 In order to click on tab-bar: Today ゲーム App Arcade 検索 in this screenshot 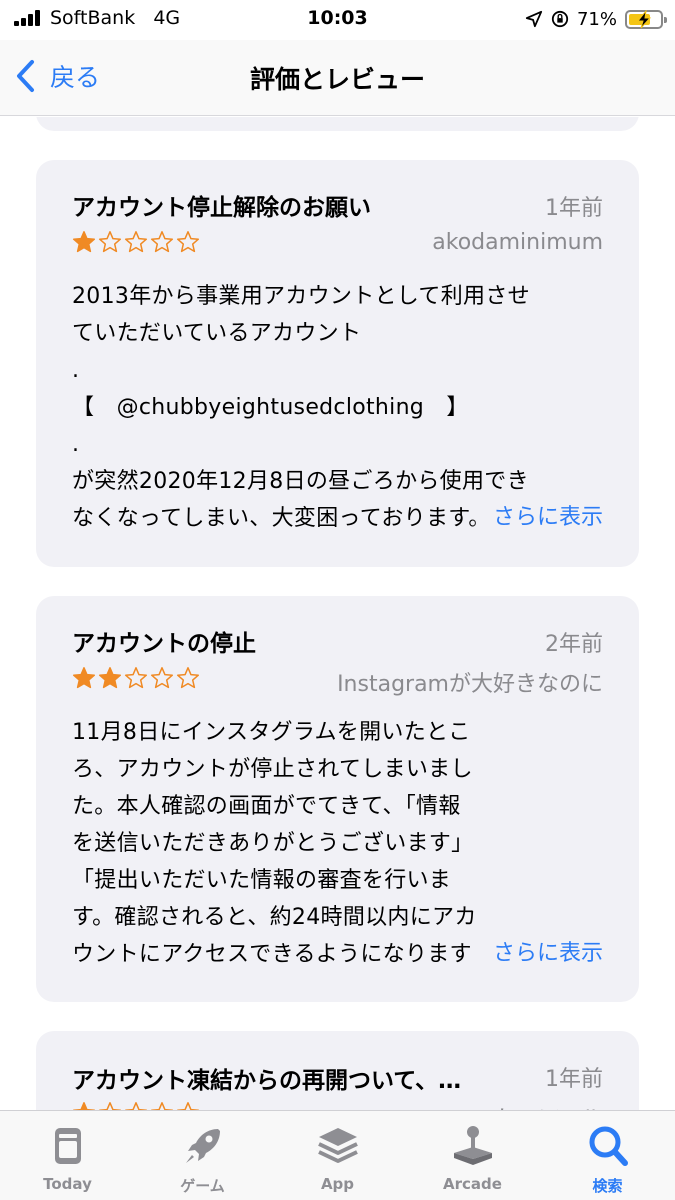, I will do `click(337, 1155)`.